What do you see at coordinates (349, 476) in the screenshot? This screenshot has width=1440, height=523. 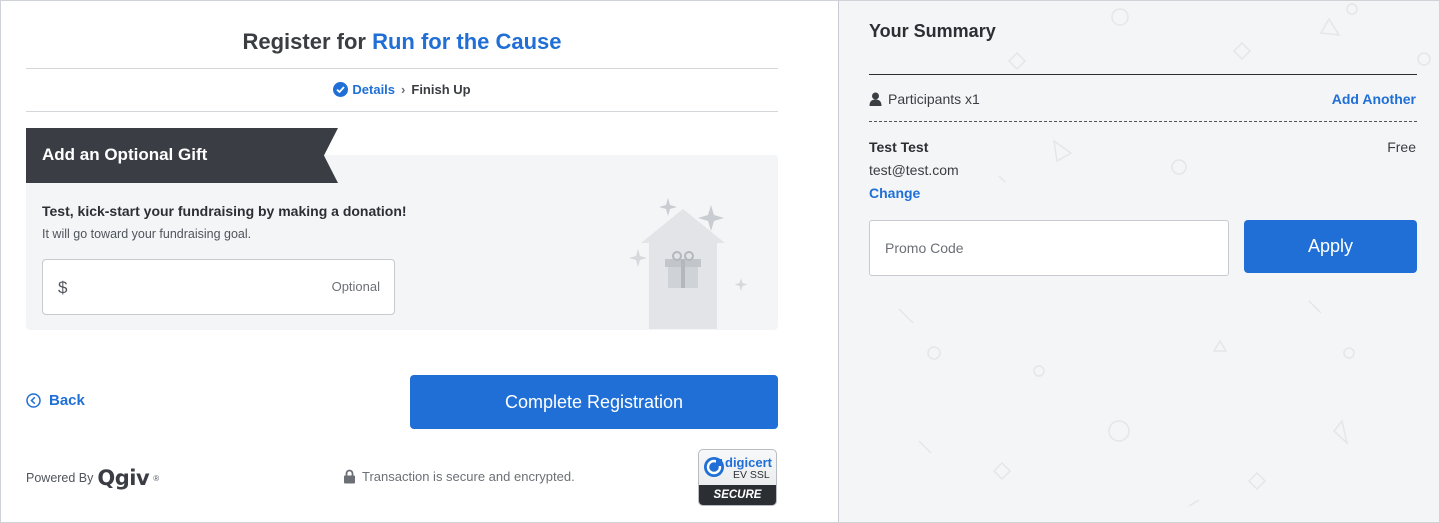 I see `lock-icon` at bounding box center [349, 476].